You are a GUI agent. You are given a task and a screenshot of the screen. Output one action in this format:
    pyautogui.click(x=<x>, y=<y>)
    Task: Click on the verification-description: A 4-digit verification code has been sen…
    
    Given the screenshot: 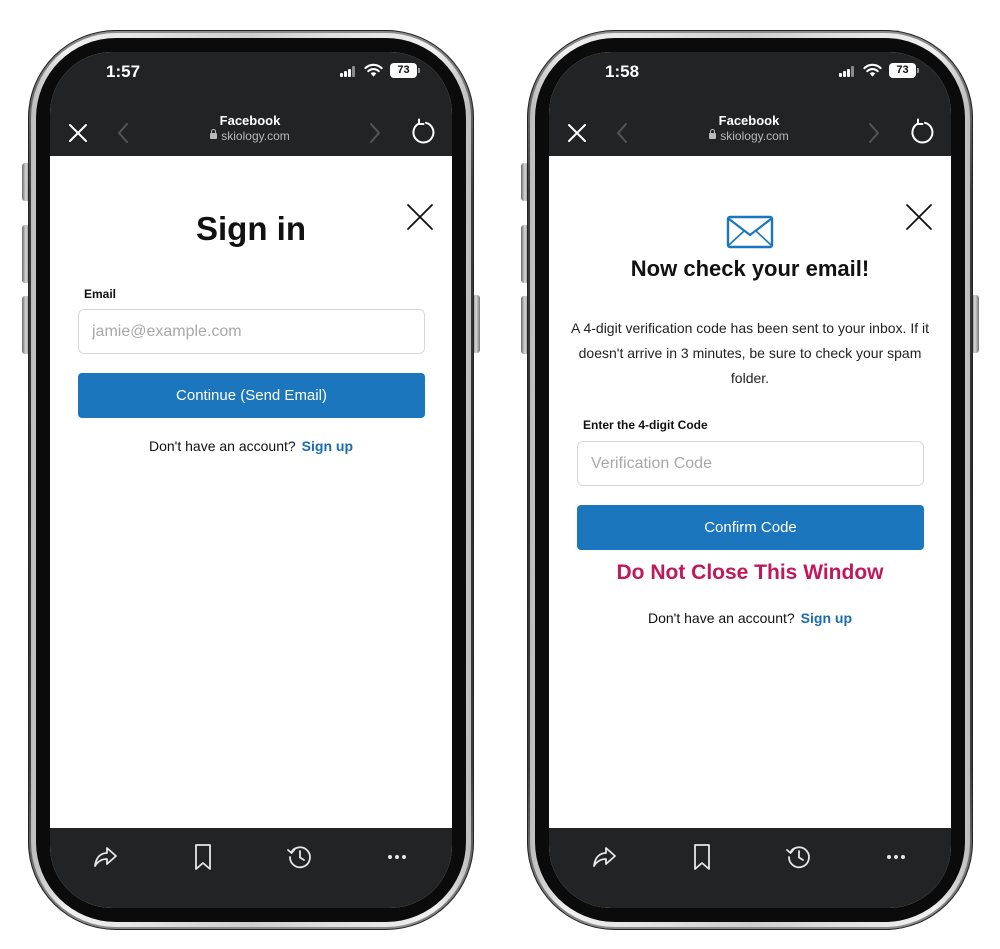 What is the action you would take?
    pyautogui.click(x=750, y=353)
    